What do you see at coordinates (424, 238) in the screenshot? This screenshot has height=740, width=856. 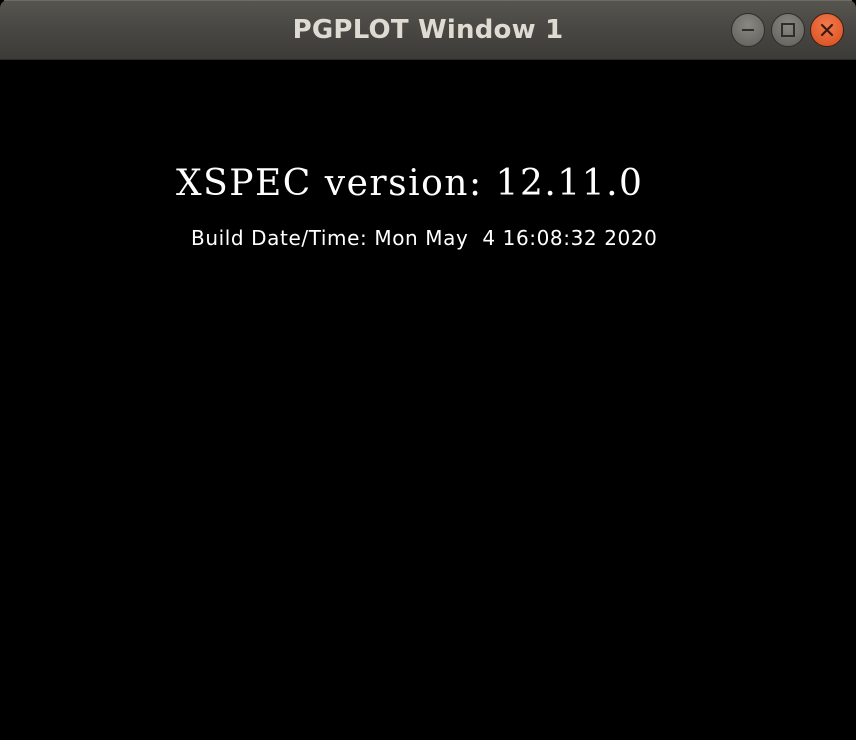 I see `build-date-time-text: Build Date/Time: Mon May 4 16:08:32 2020` at bounding box center [424, 238].